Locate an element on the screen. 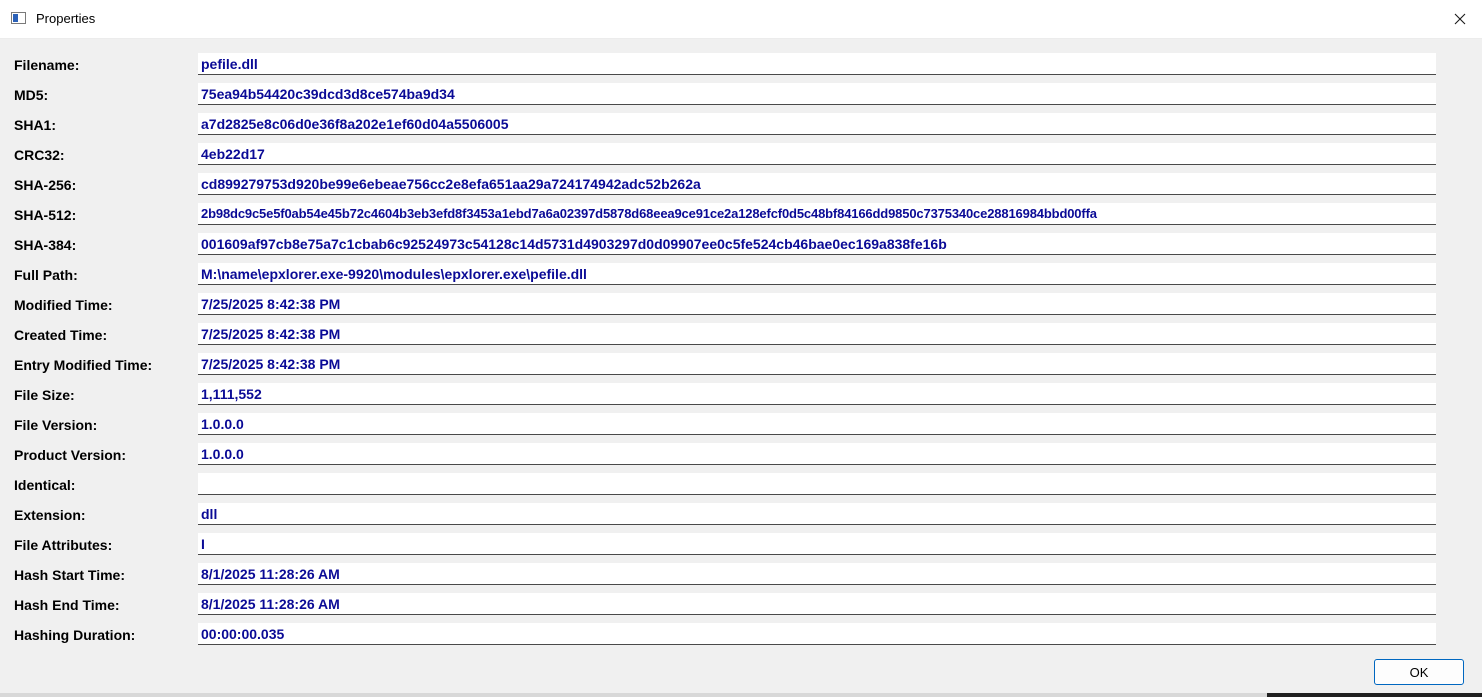  field-label: File Version: is located at coordinates (56, 425).